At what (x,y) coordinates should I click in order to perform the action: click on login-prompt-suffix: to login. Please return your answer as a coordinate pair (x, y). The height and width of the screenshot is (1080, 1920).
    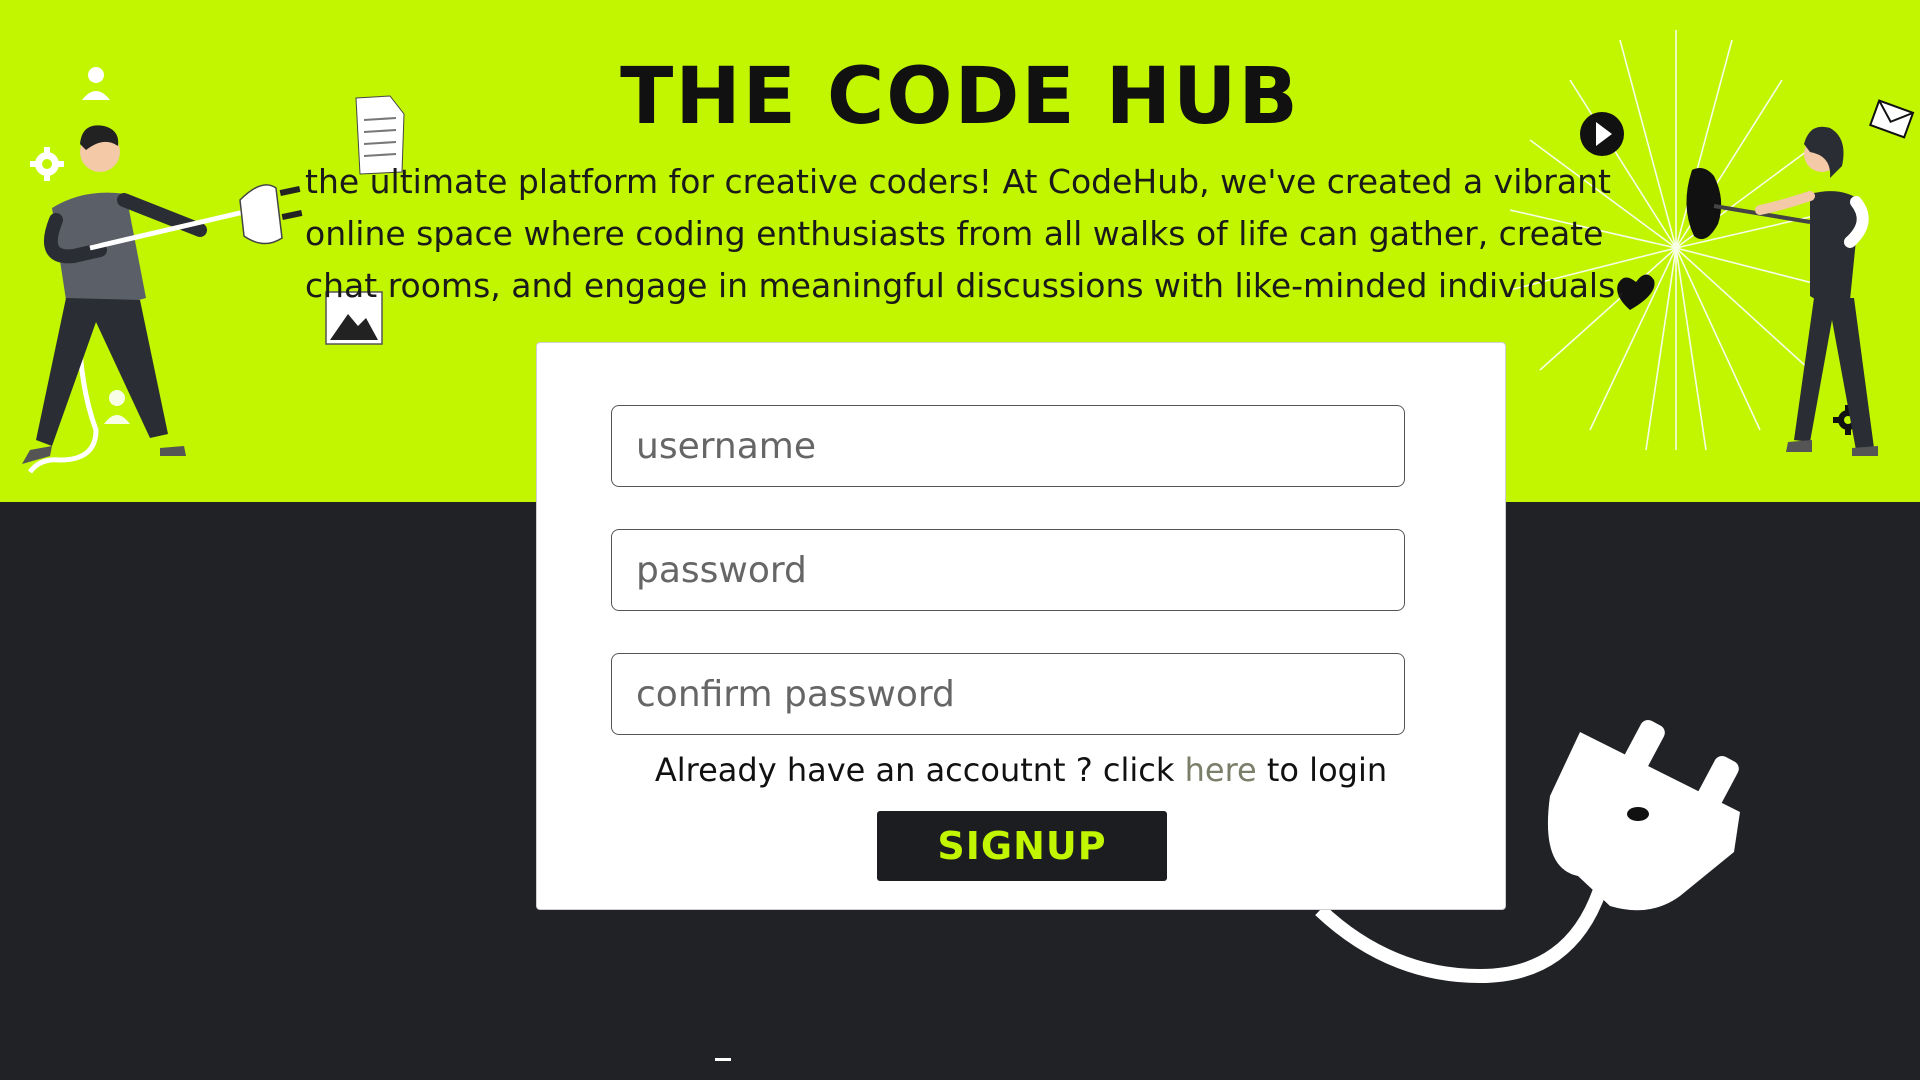
    Looking at the image, I should click on (1322, 770).